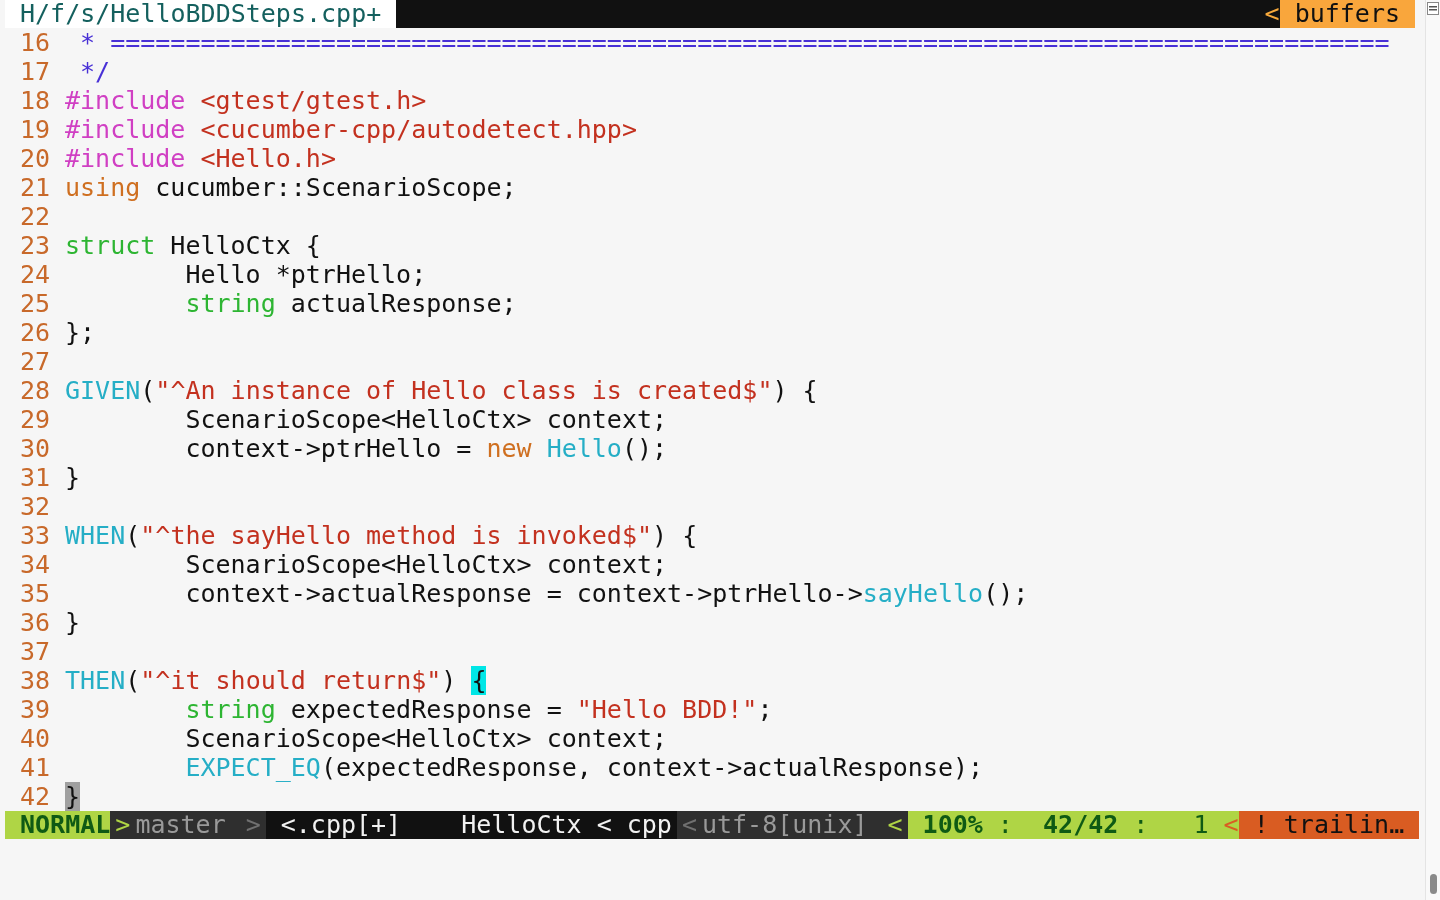  What do you see at coordinates (245, 245) in the screenshot?
I see `code-text: HelloCtx {` at bounding box center [245, 245].